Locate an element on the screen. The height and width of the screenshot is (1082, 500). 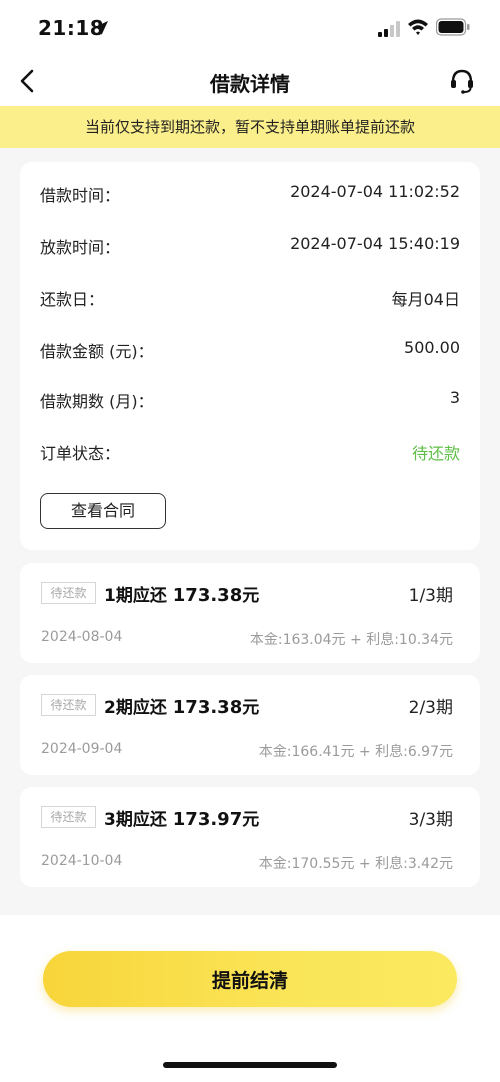
home-indicator is located at coordinates (250, 1065).